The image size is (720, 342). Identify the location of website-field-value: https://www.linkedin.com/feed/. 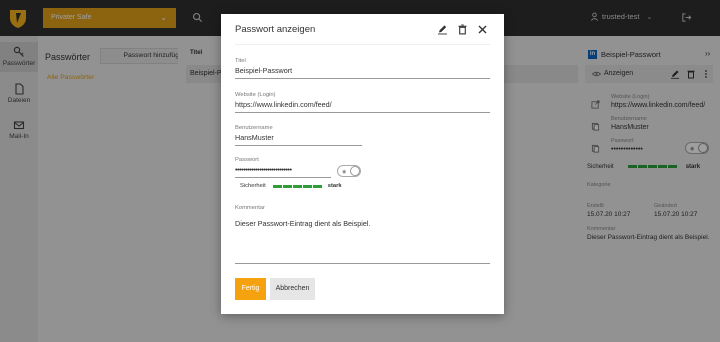
(283, 104).